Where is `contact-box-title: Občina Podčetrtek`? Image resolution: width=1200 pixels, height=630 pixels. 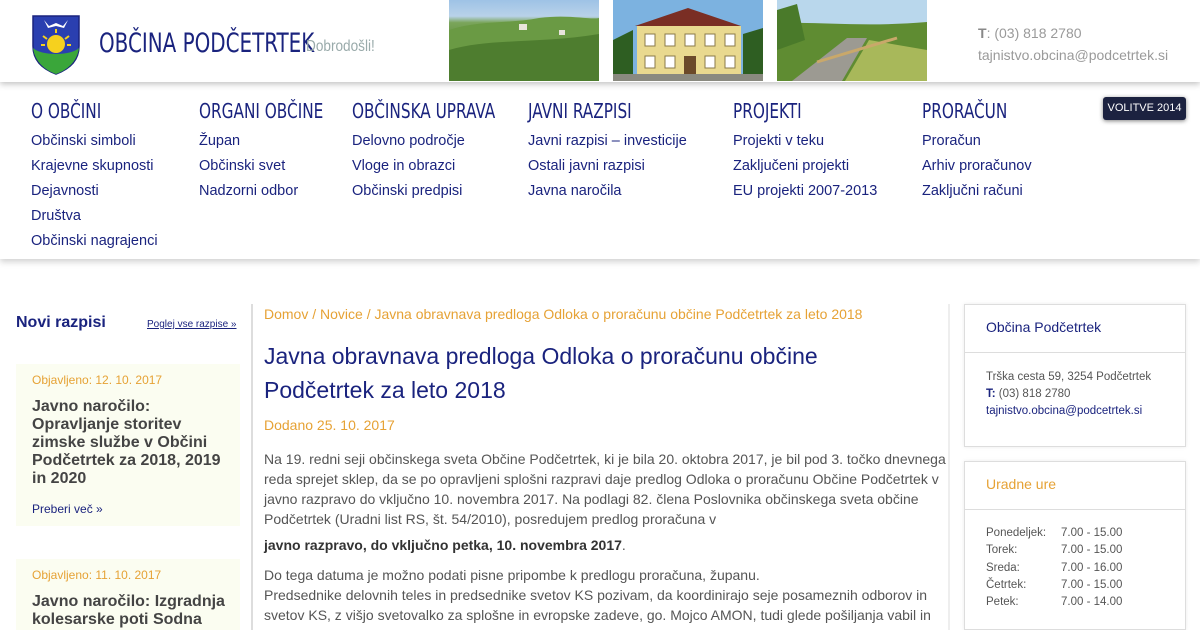 contact-box-title: Občina Podčetrtek is located at coordinates (1075, 329).